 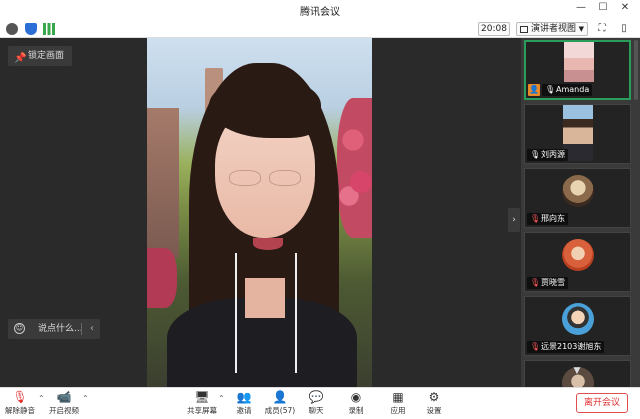 I want to click on members-button: 👤 成员(57), so click(x=280, y=404).